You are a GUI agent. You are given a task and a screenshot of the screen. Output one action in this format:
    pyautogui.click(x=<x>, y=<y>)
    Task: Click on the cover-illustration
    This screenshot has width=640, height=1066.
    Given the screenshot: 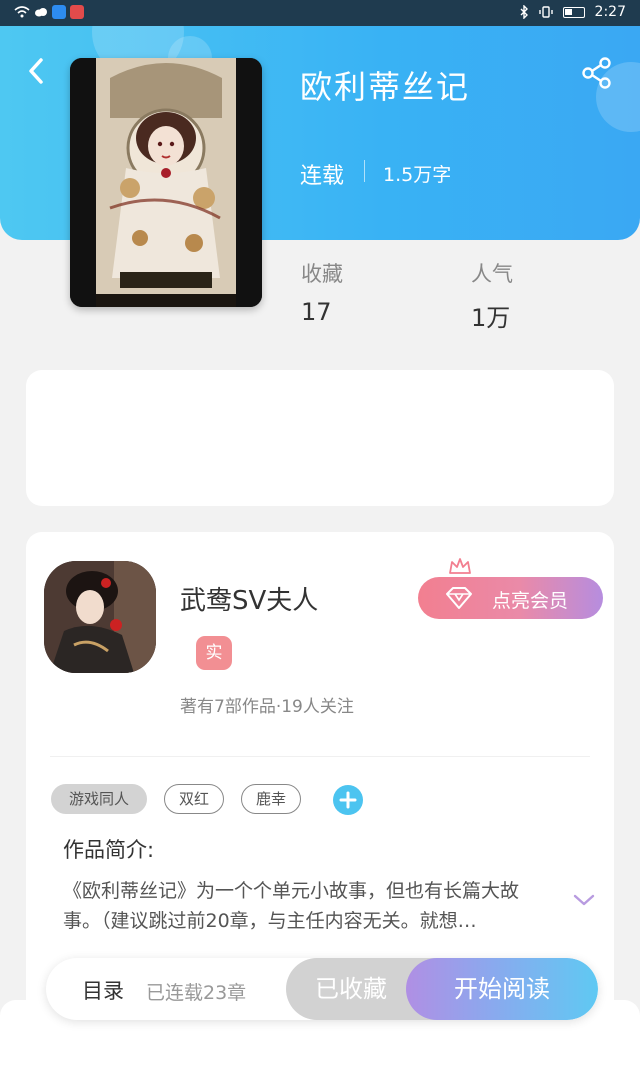 What is the action you would take?
    pyautogui.click(x=166, y=182)
    